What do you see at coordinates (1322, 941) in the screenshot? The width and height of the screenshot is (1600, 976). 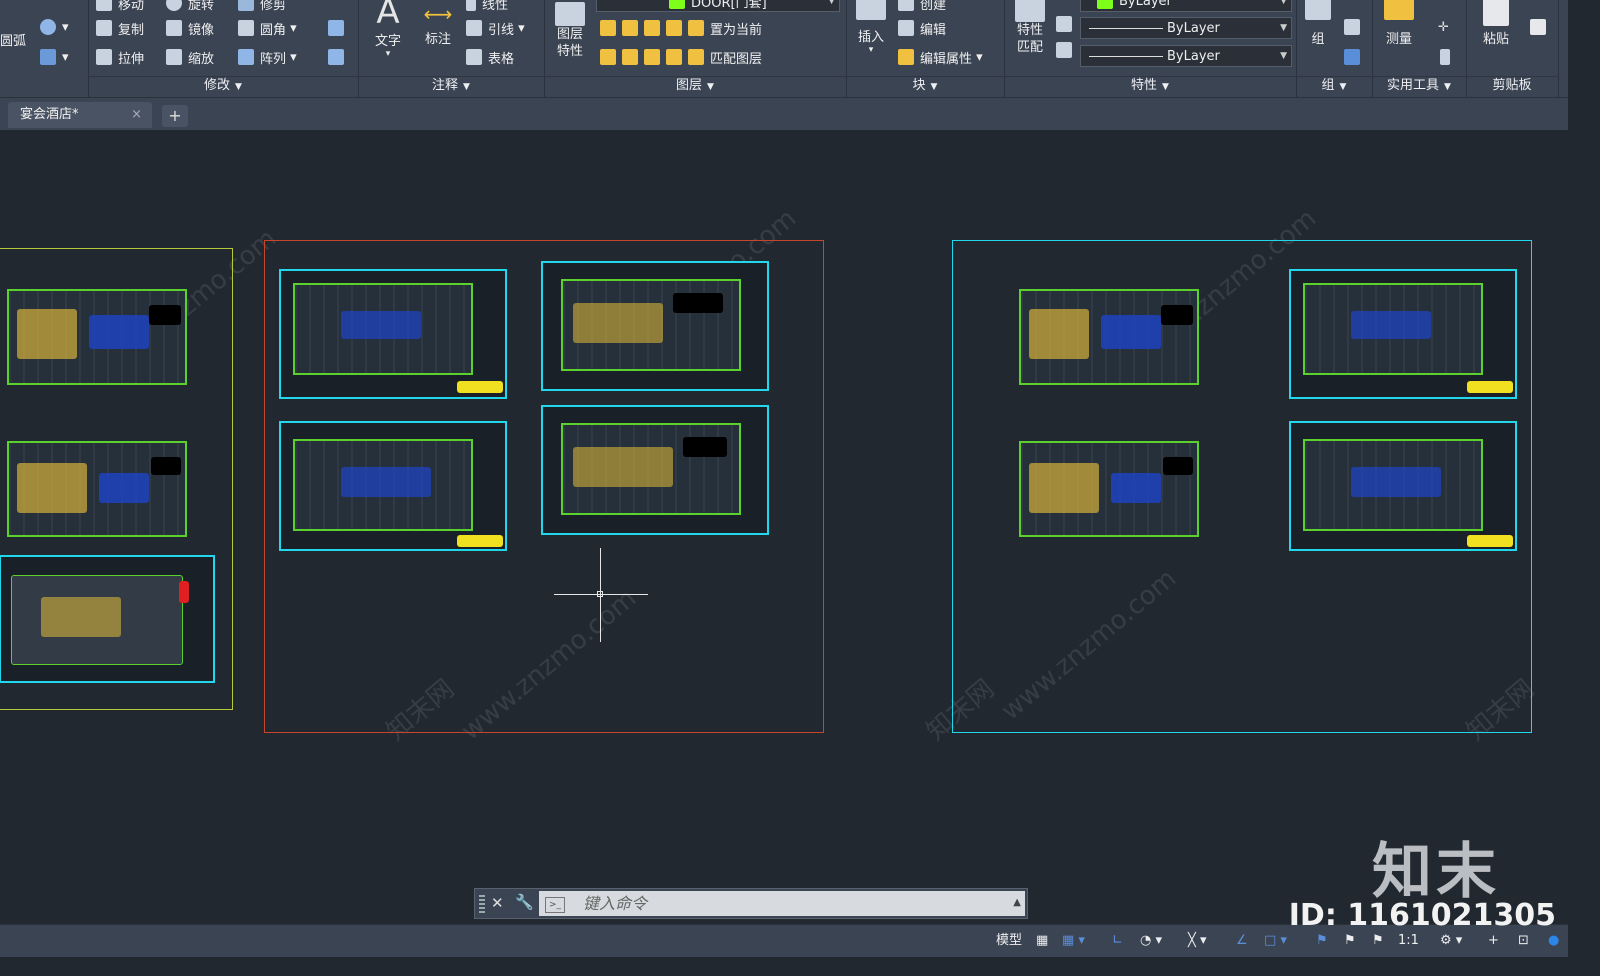 I see `annotation-visibility-icon: ⚑` at bounding box center [1322, 941].